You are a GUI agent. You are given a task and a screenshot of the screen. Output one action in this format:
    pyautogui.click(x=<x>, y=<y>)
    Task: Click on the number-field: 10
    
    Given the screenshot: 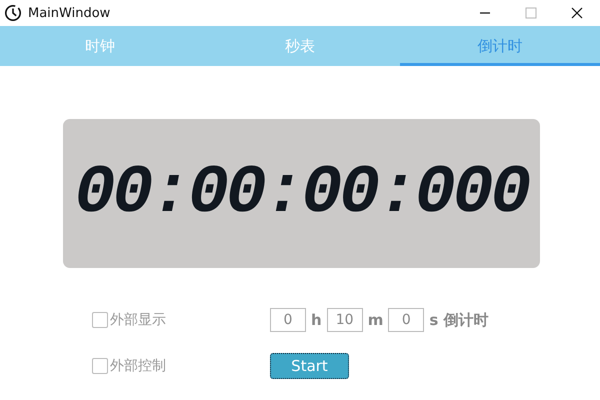 What is the action you would take?
    pyautogui.click(x=344, y=320)
    